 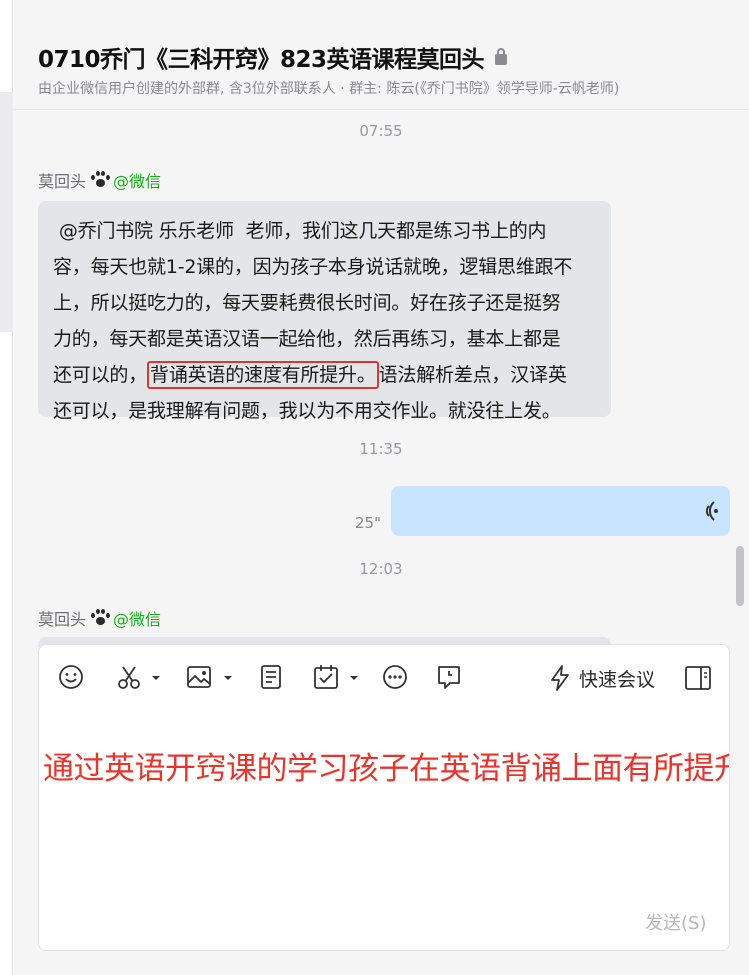 I want to click on image-icon, so click(x=199, y=677).